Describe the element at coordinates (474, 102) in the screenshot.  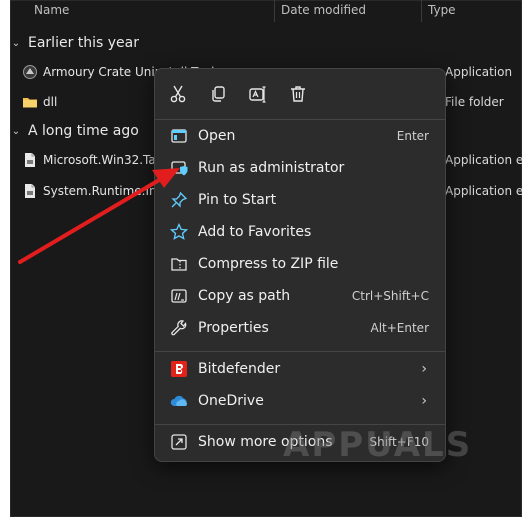
I see `file-type: File folder` at that location.